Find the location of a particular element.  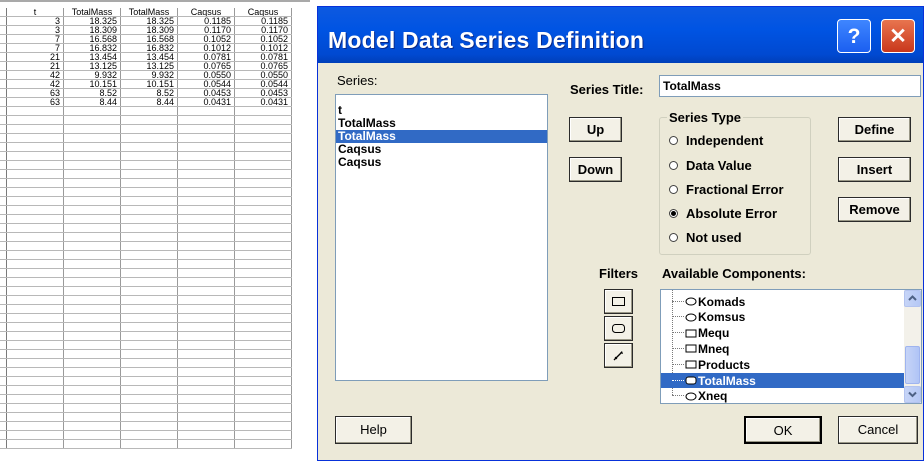

radio-data-value: Data Value is located at coordinates (710, 165).